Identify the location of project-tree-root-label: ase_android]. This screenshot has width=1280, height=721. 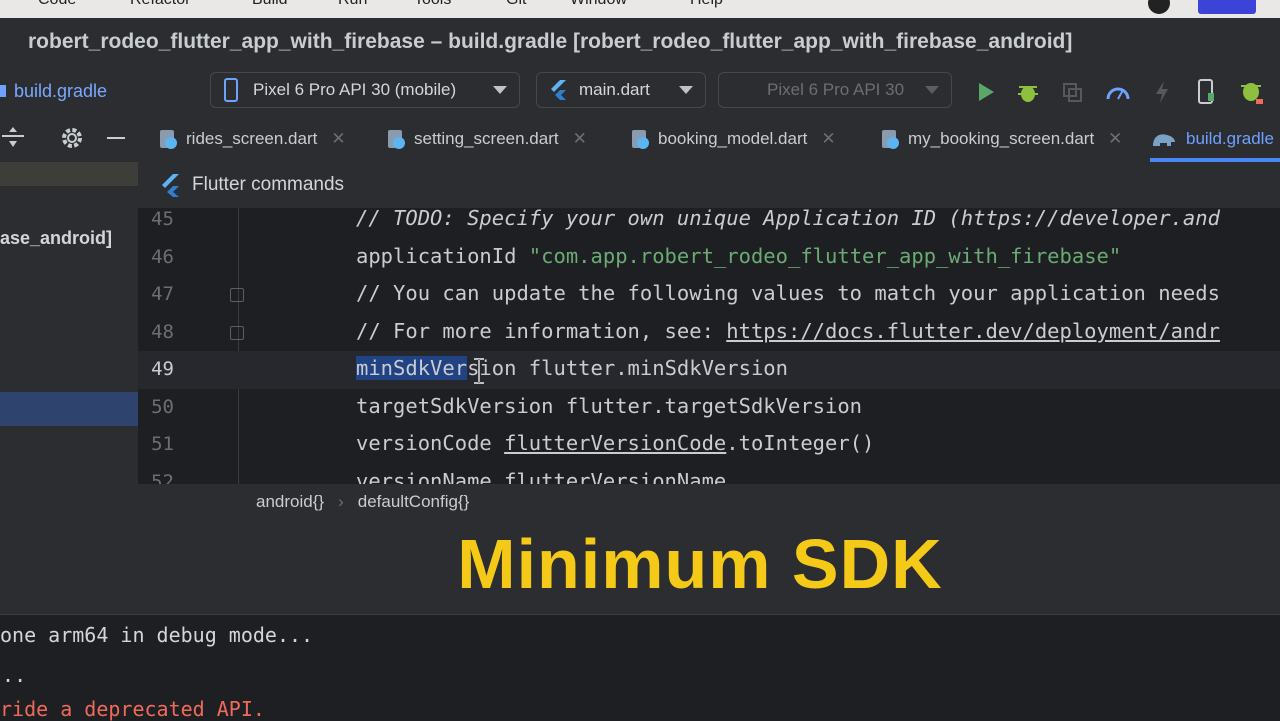
(56, 238).